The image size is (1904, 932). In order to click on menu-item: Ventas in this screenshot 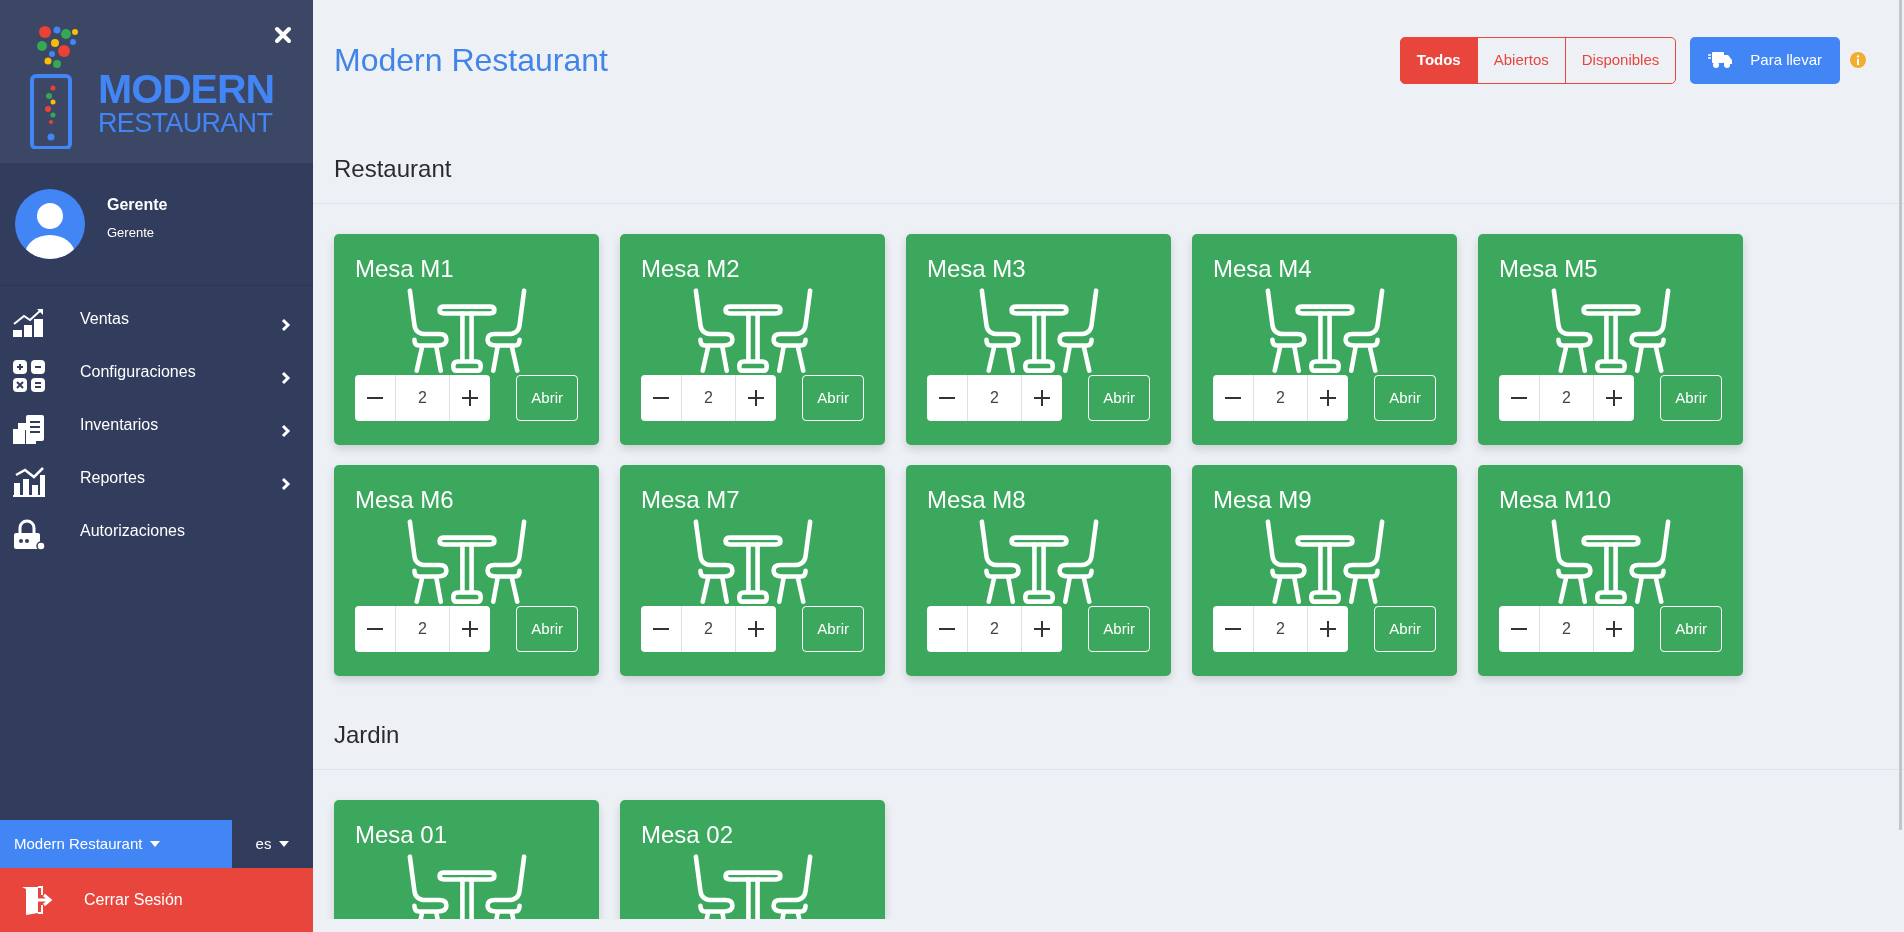, I will do `click(156, 322)`.